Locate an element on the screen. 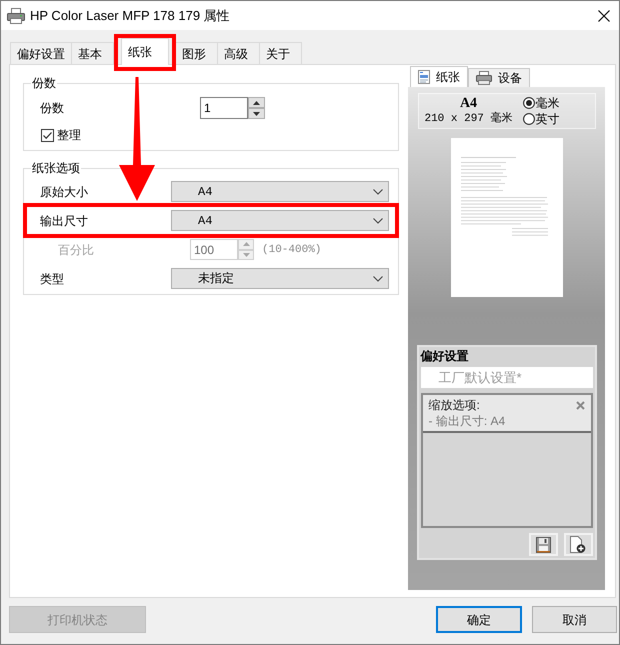  spin-up-button is located at coordinates (256, 102).